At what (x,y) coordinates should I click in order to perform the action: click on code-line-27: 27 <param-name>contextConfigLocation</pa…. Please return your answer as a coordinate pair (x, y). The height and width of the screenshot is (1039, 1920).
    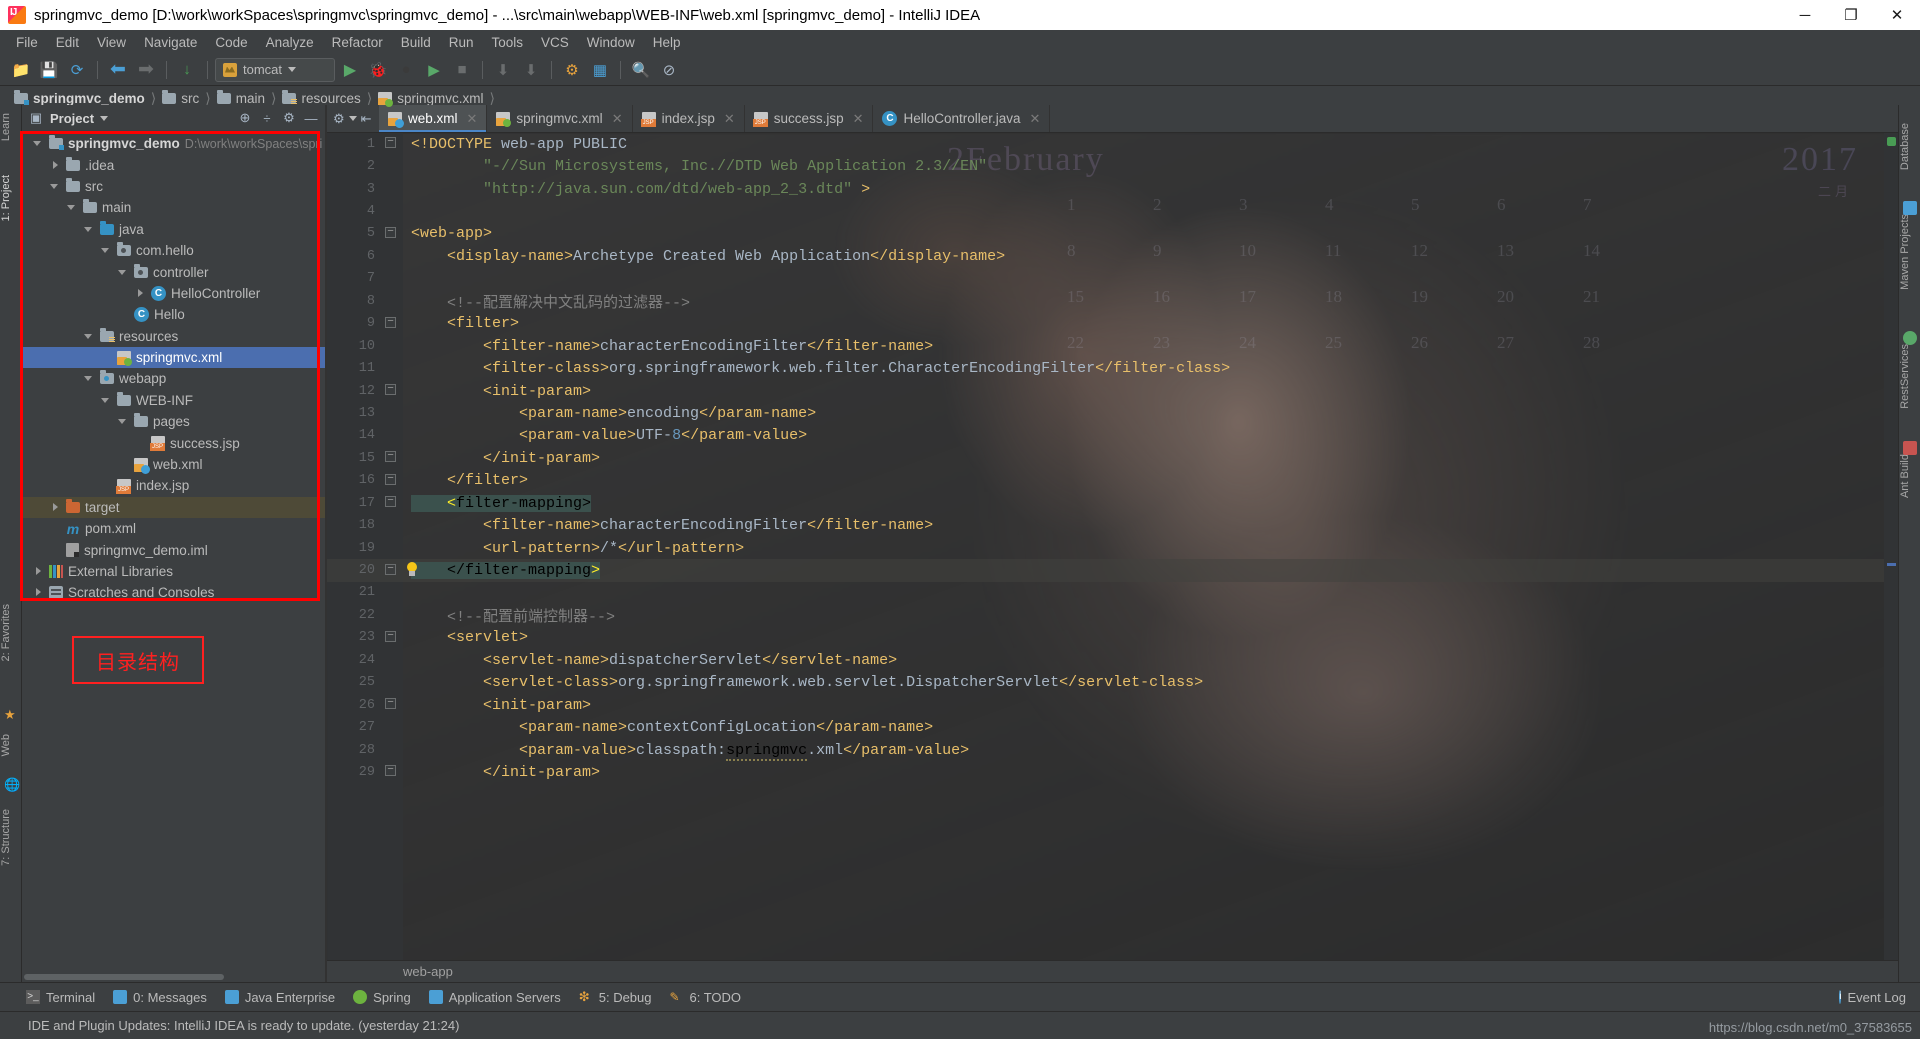
    Looking at the image, I should click on (1112, 727).